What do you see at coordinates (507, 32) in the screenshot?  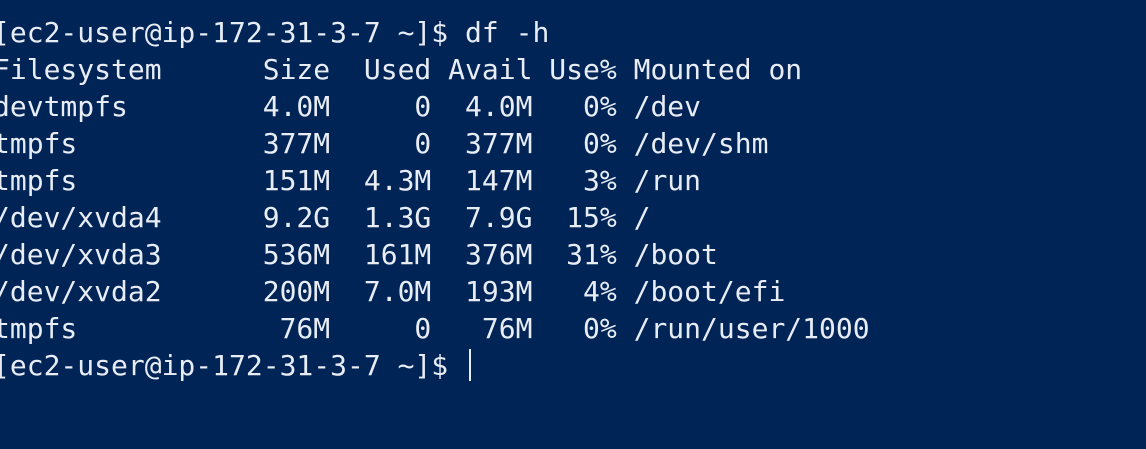 I see `command-text: df -h` at bounding box center [507, 32].